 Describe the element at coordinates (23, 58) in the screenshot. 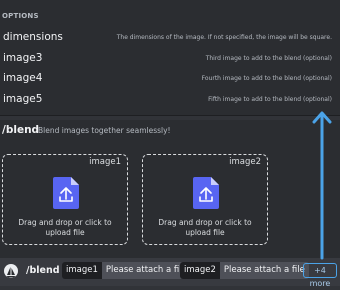

I see `option-name: image3` at that location.